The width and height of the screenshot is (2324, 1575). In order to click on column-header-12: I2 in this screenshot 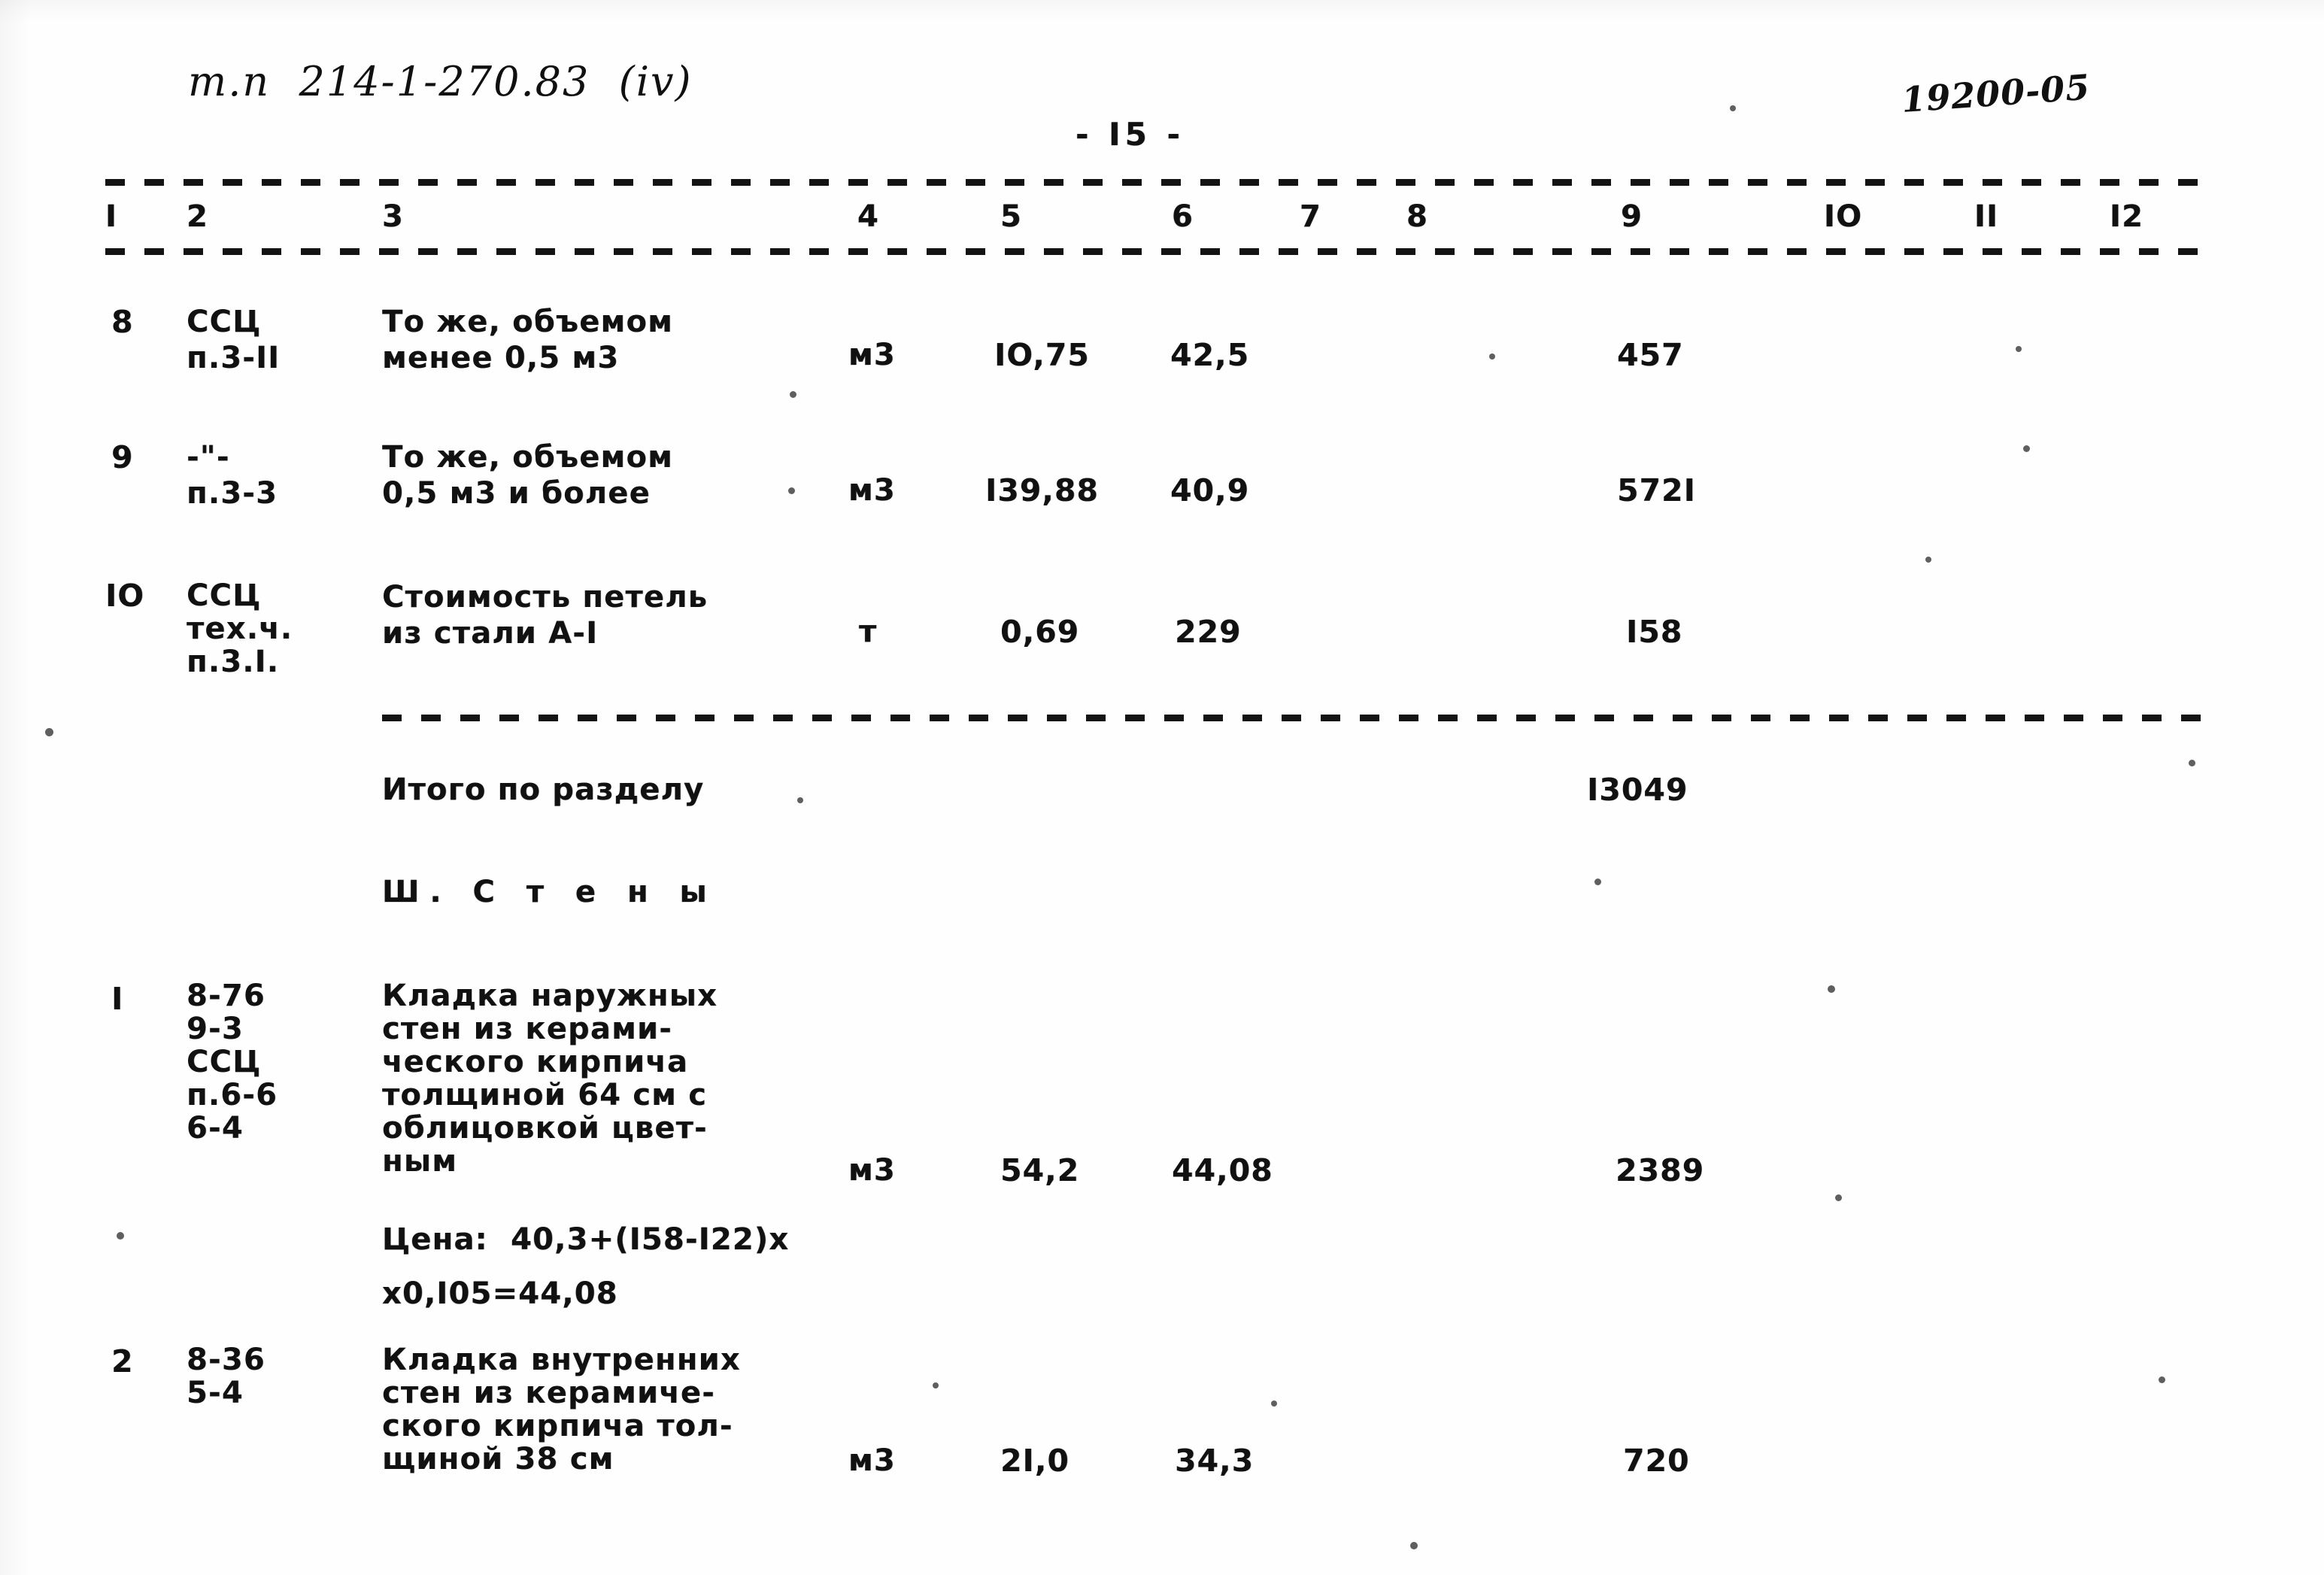, I will do `click(2127, 216)`.